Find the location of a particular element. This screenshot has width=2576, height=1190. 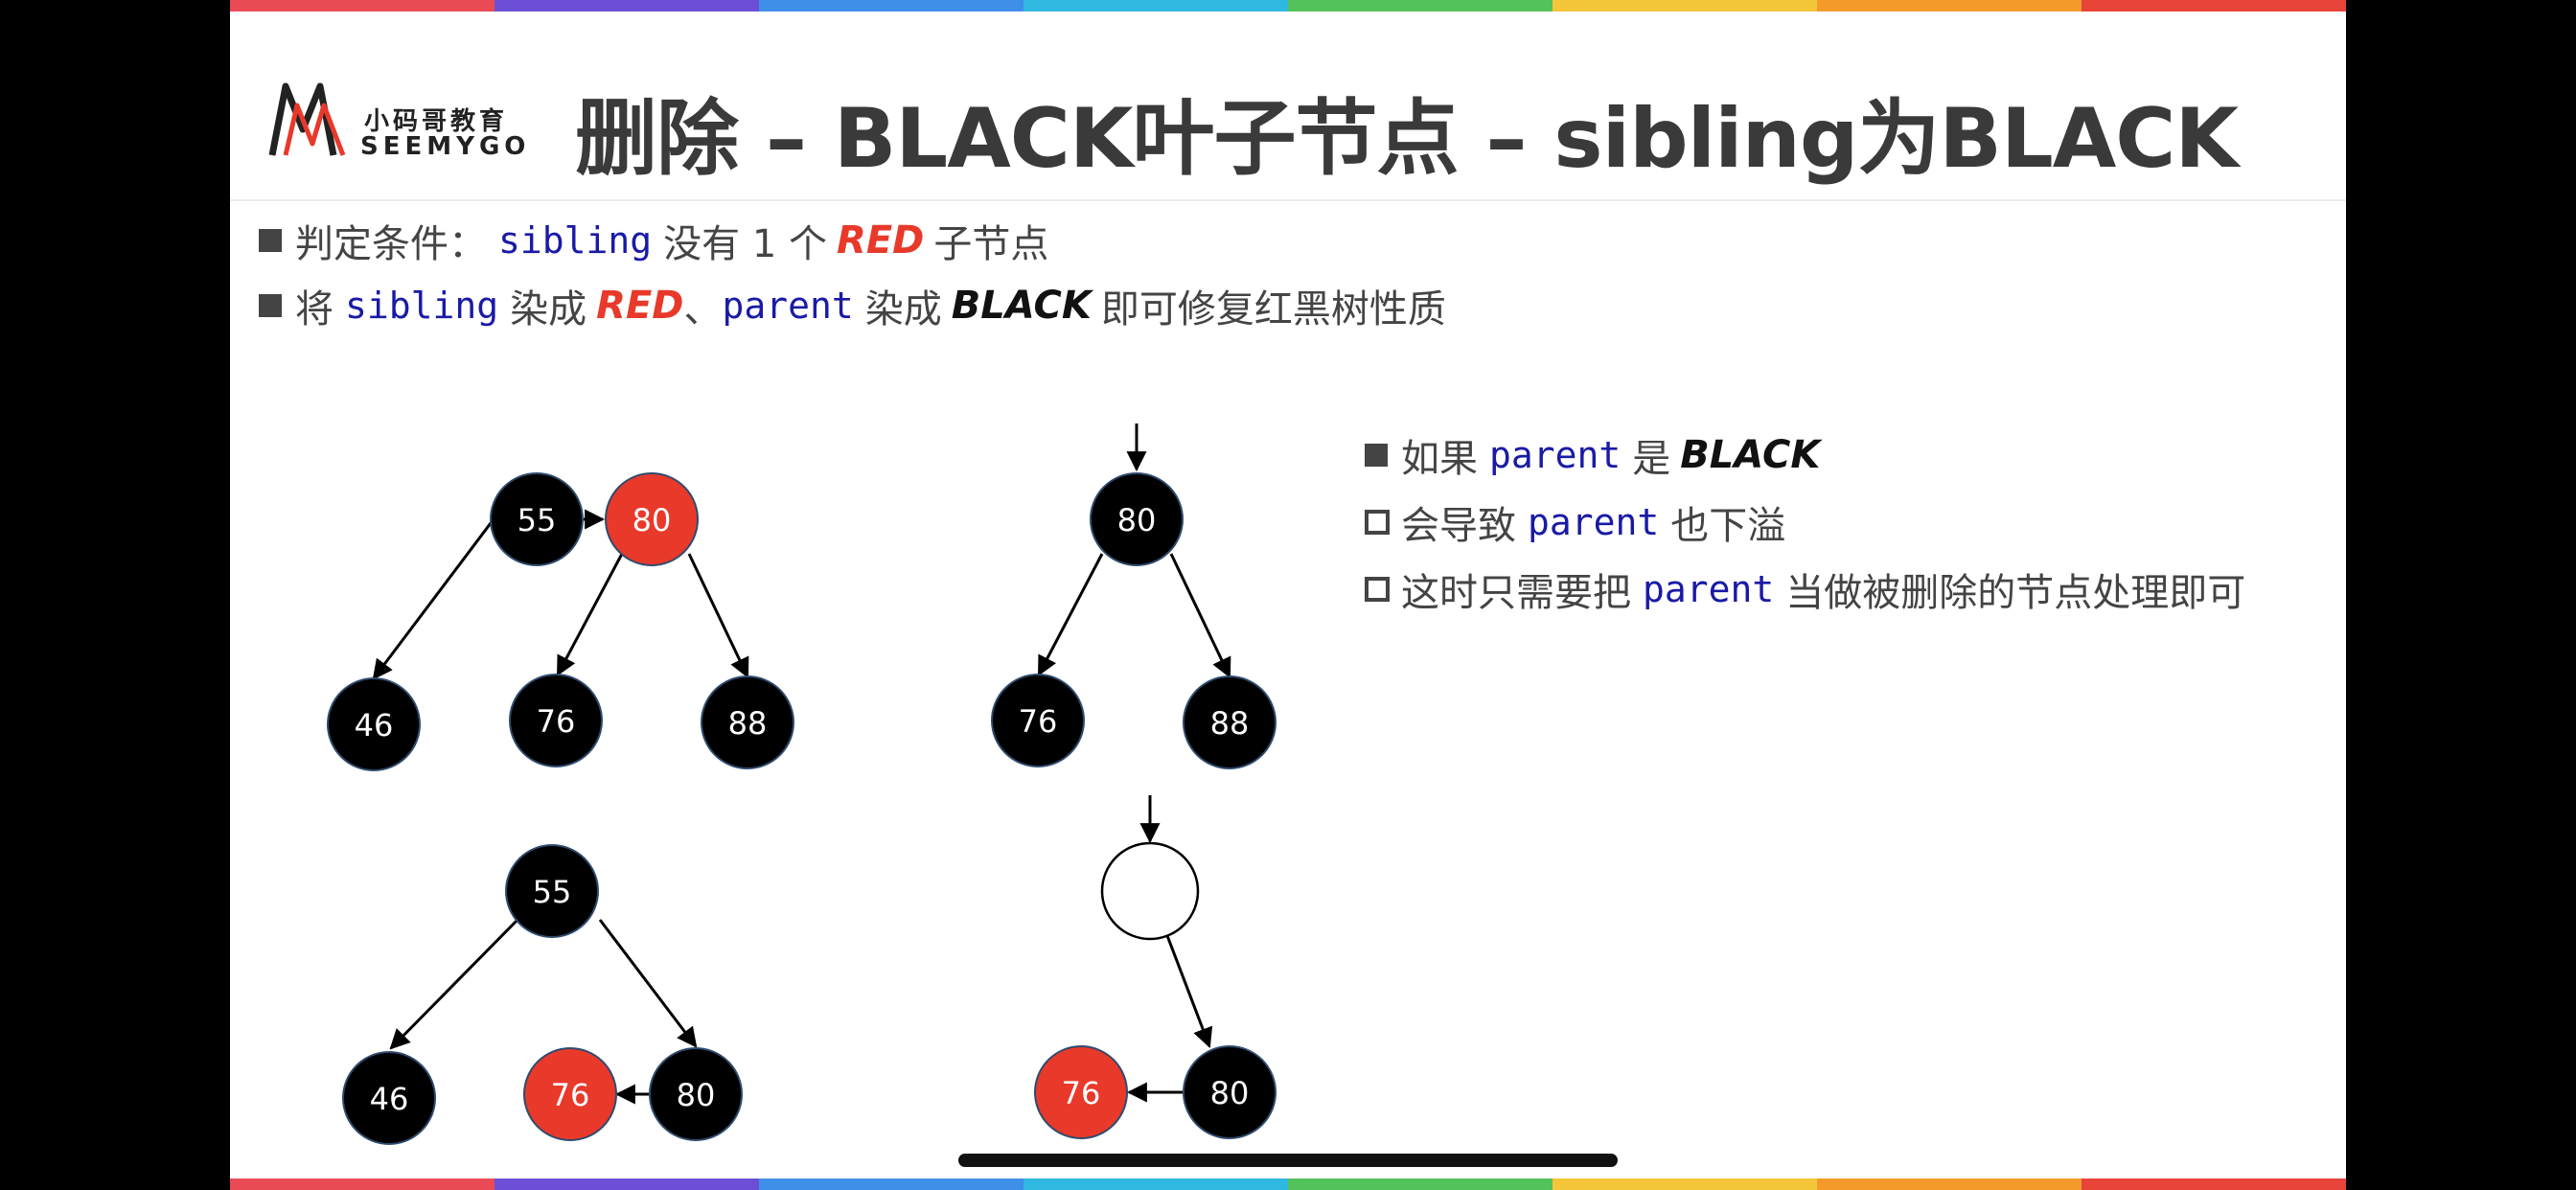

tree-2: 80 76 88 is located at coordinates (1133, 596).